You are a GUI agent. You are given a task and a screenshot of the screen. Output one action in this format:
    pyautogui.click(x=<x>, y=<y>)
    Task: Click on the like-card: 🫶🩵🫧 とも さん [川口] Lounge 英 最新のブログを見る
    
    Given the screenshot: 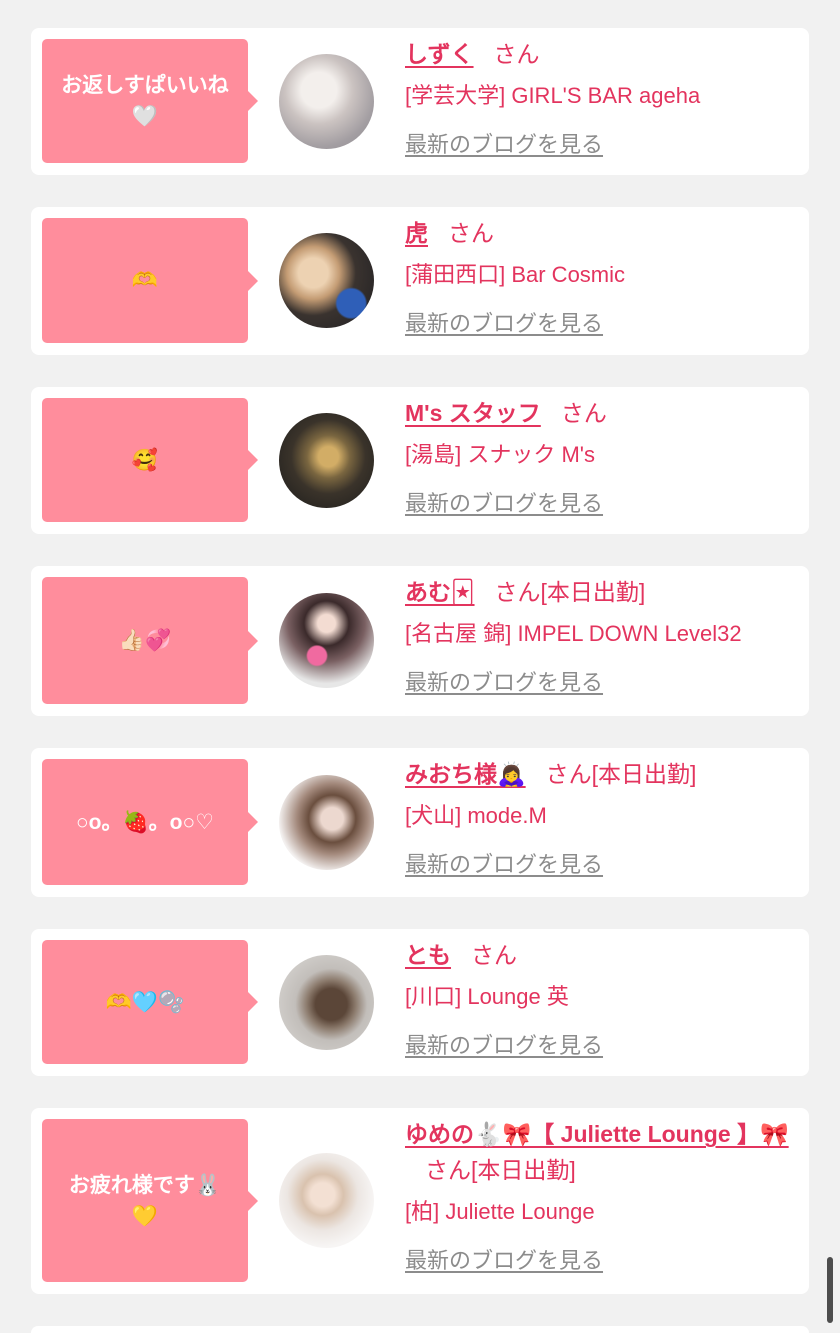 What is the action you would take?
    pyautogui.click(x=420, y=1002)
    